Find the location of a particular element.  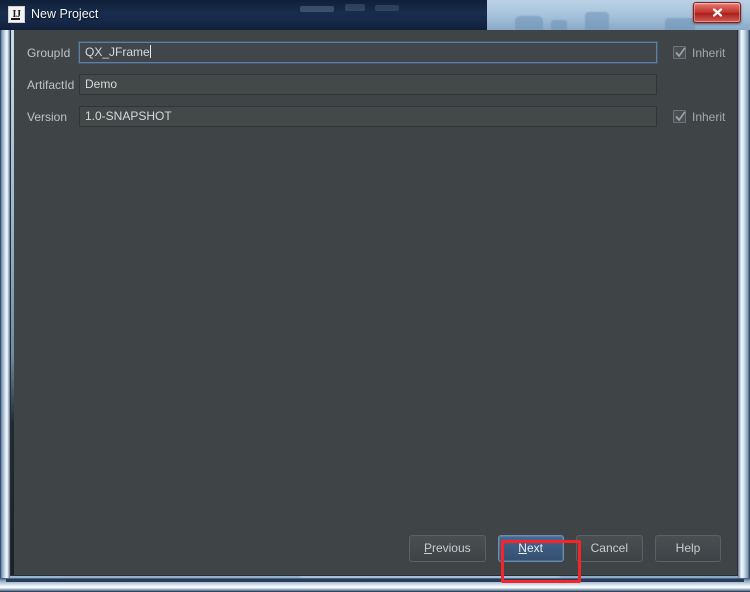

artifactid-input: Demo is located at coordinates (368, 84).